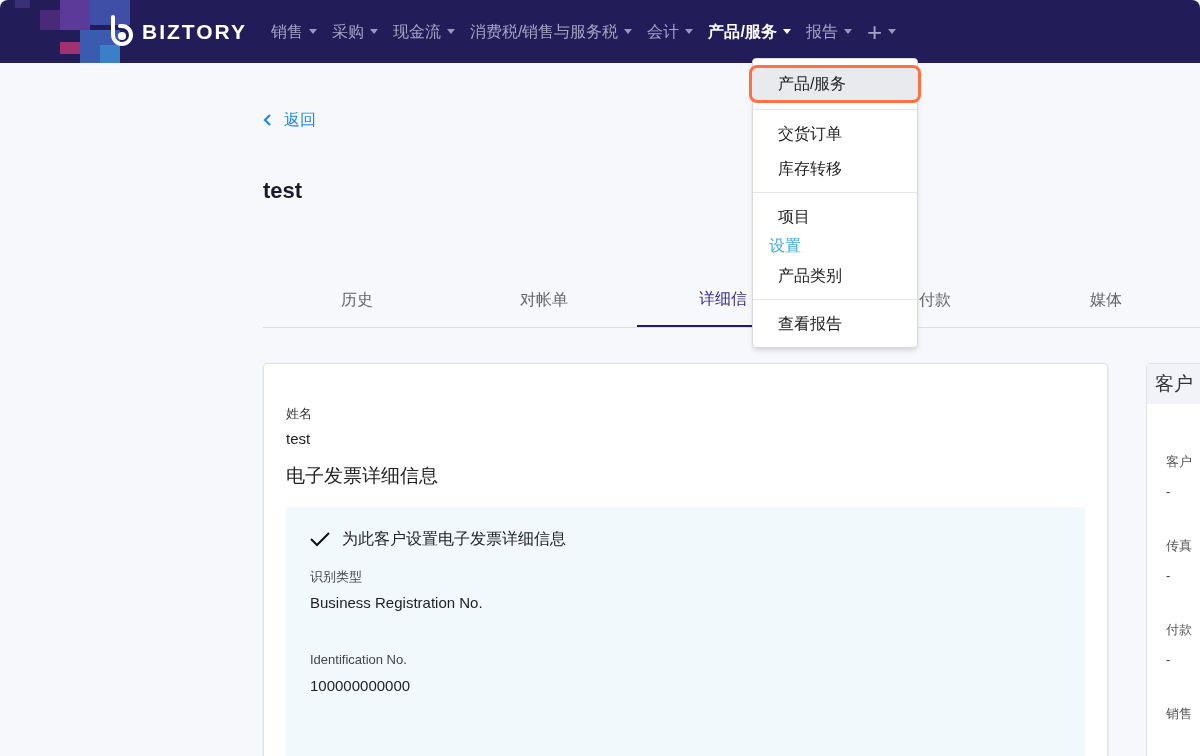 Image resolution: width=1200 pixels, height=756 pixels. I want to click on nav-menu-item: 会计, so click(670, 31).